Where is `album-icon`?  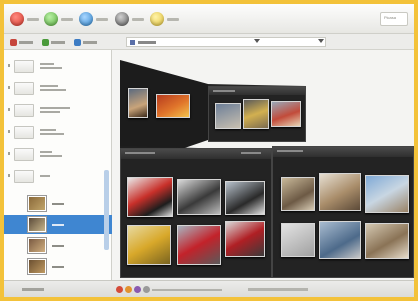 album-icon is located at coordinates (45, 42).